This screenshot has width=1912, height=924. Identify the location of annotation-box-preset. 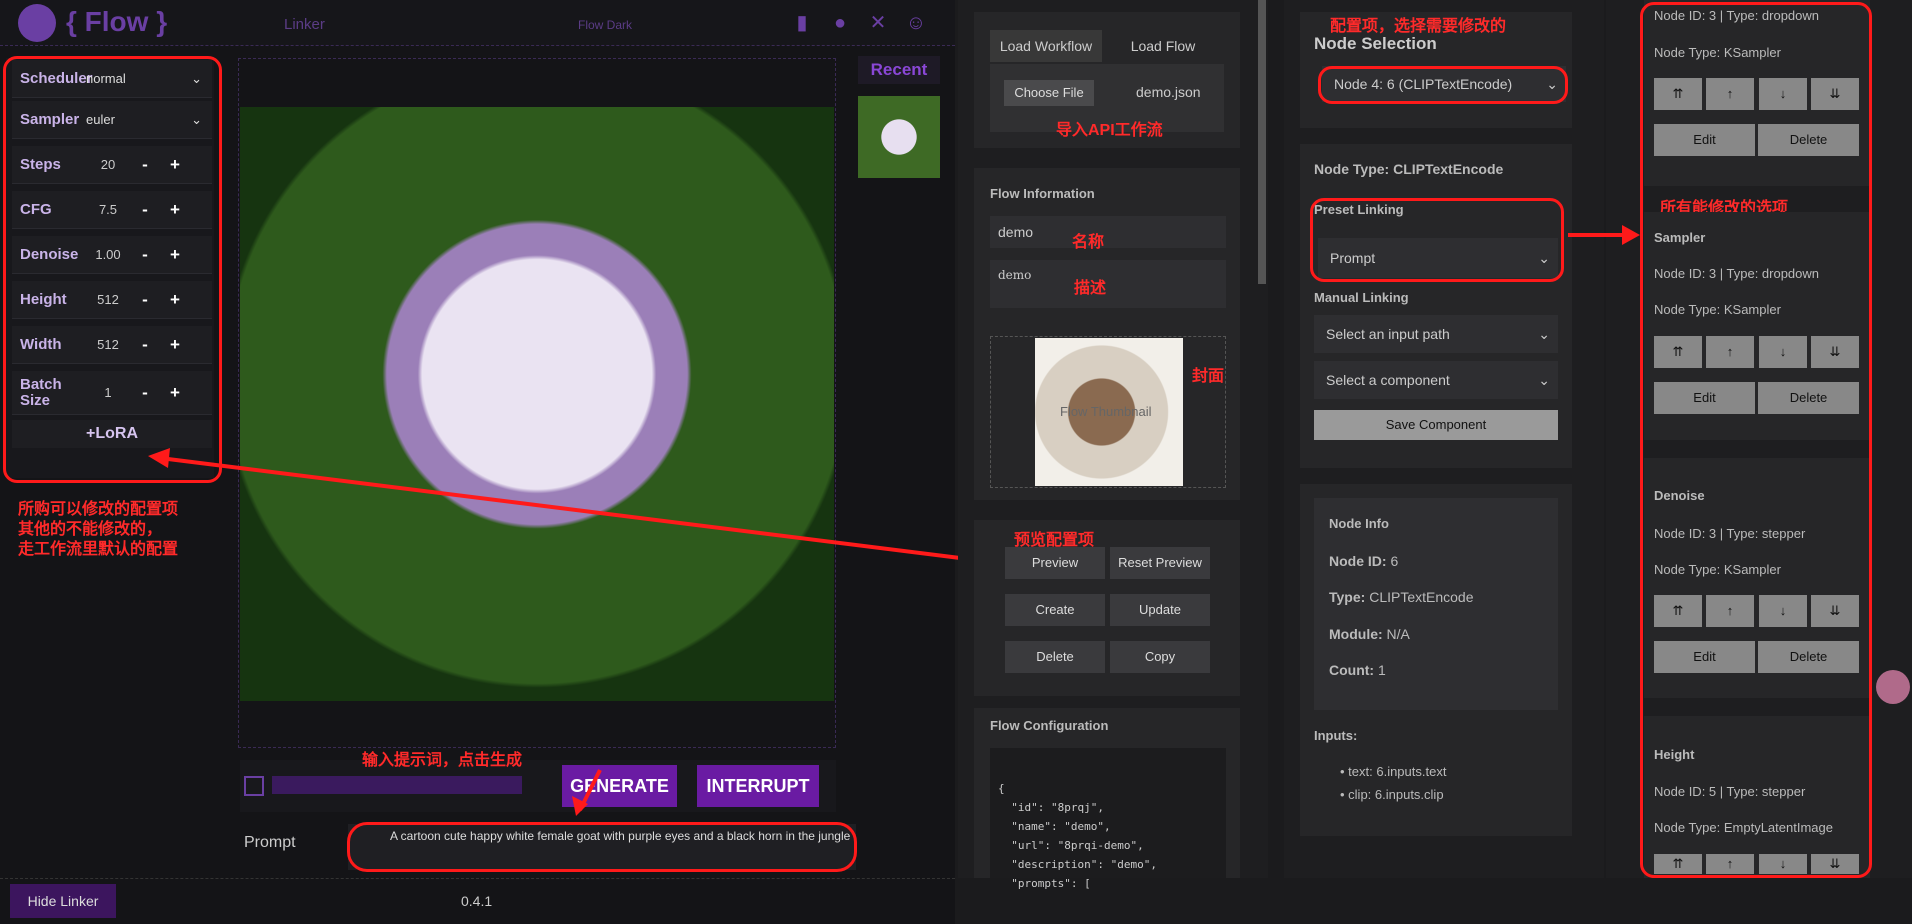
(1437, 240).